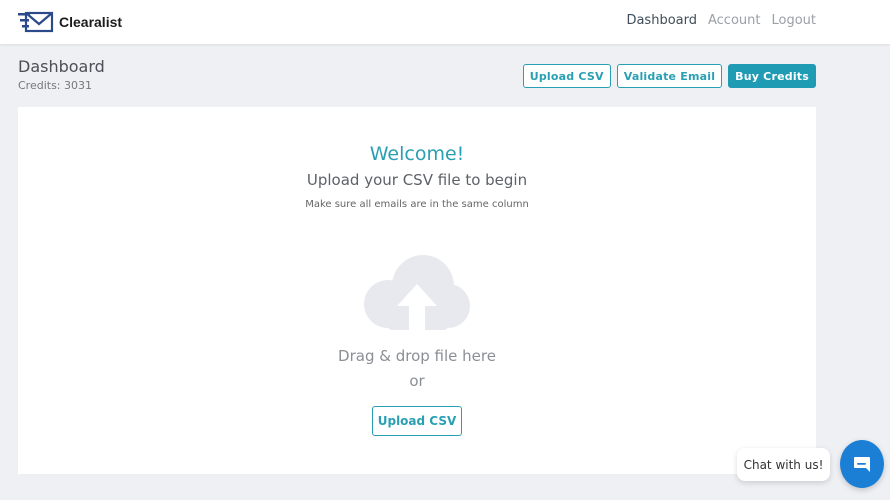 This screenshot has height=500, width=890. What do you see at coordinates (417, 154) in the screenshot?
I see `welcome-heading: Welcome!` at bounding box center [417, 154].